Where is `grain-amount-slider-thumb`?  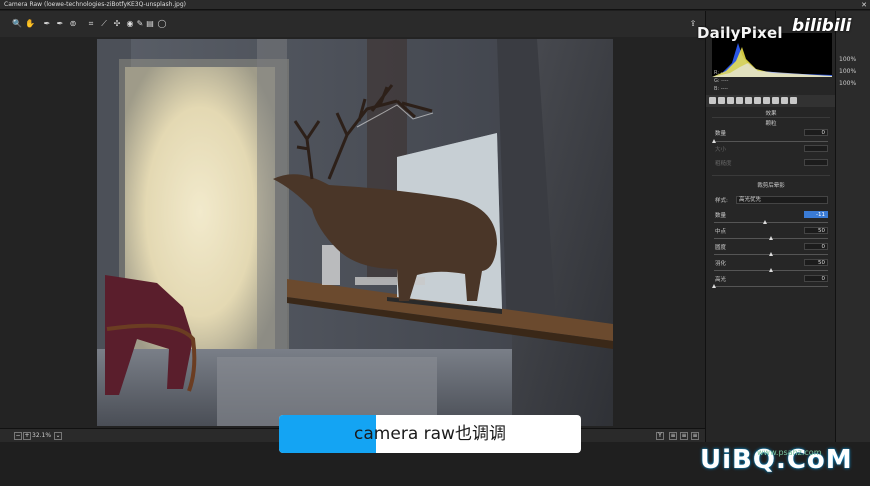 grain-amount-slider-thumb is located at coordinates (713, 141).